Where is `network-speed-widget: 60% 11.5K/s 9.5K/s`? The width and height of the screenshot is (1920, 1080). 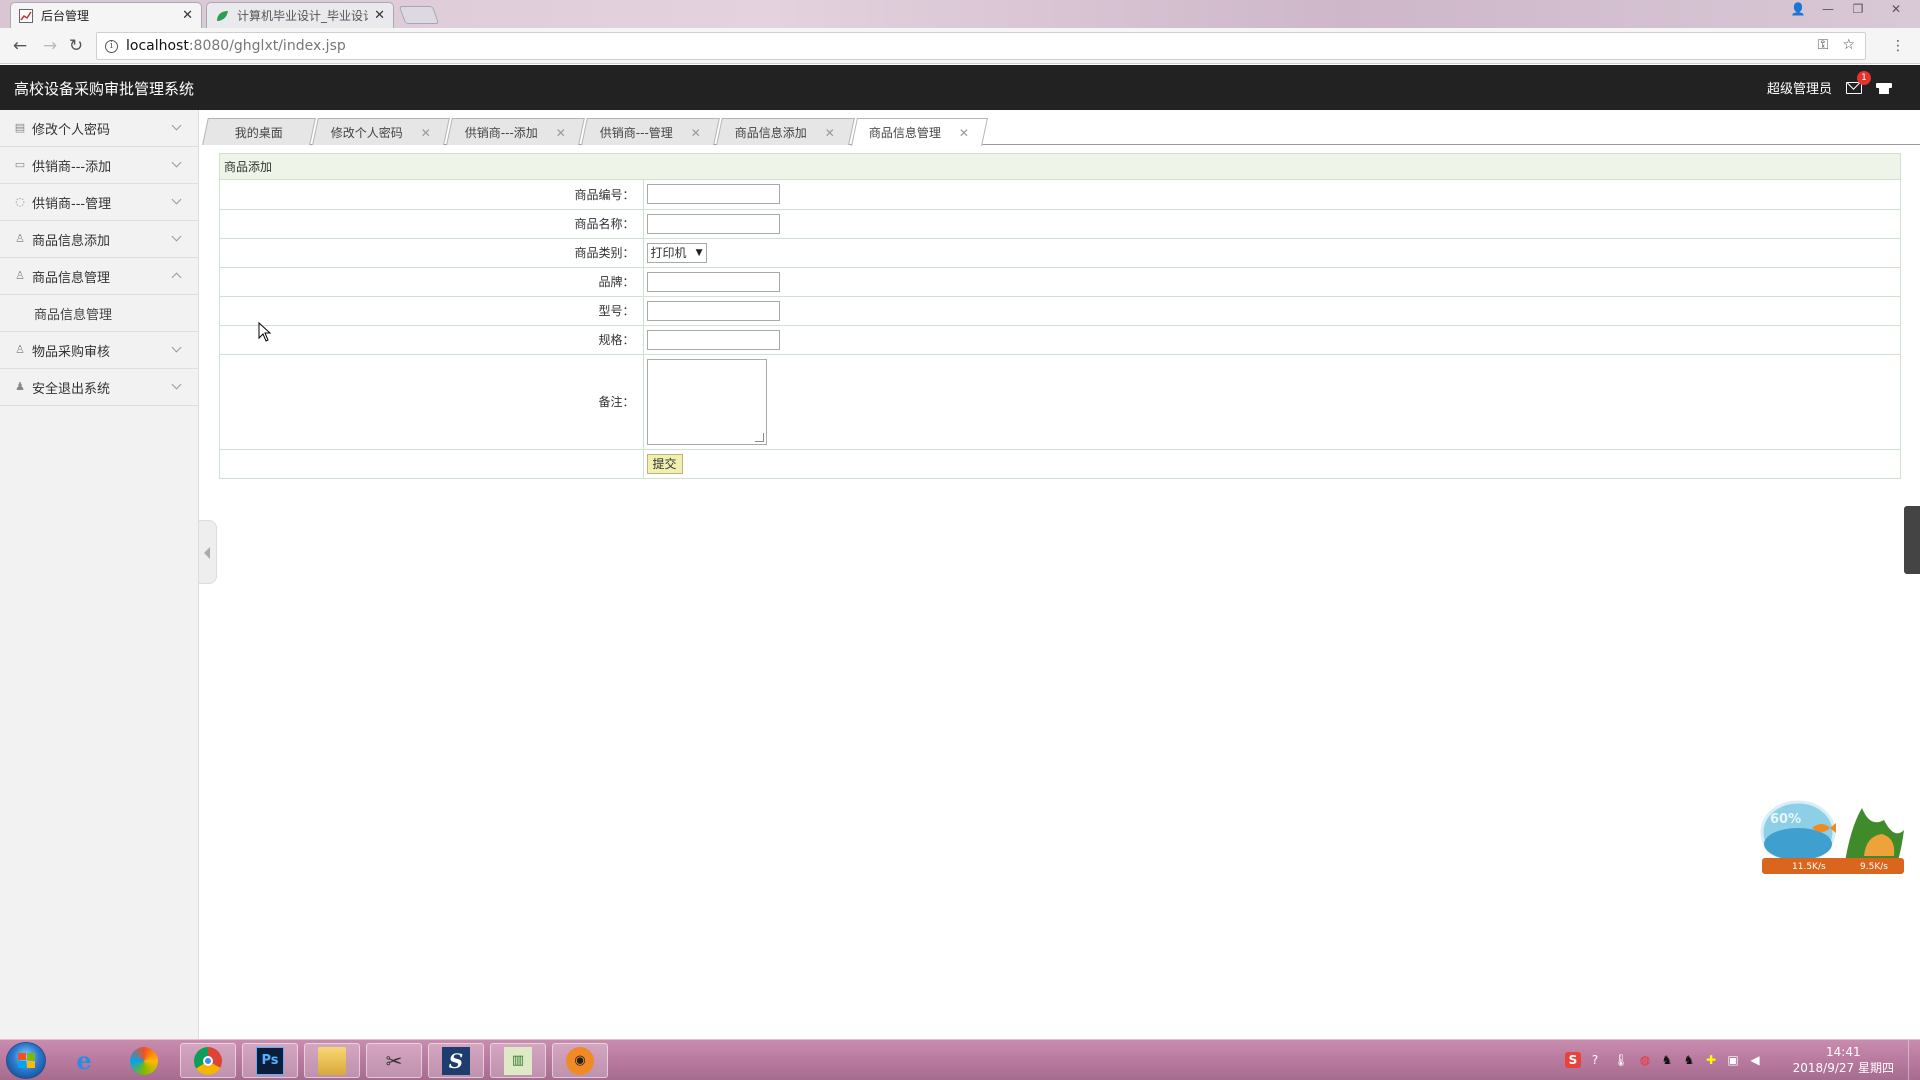
network-speed-widget: 60% 11.5K/s 9.5K/s is located at coordinates (1832, 839).